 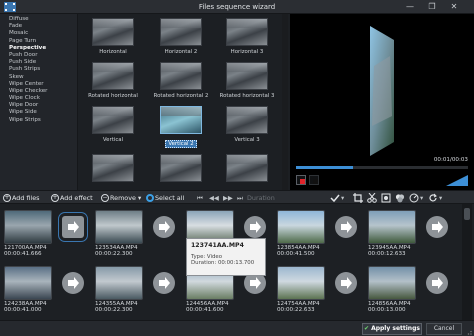 I want to click on transition-preview: Vertical, so click(x=113, y=124).